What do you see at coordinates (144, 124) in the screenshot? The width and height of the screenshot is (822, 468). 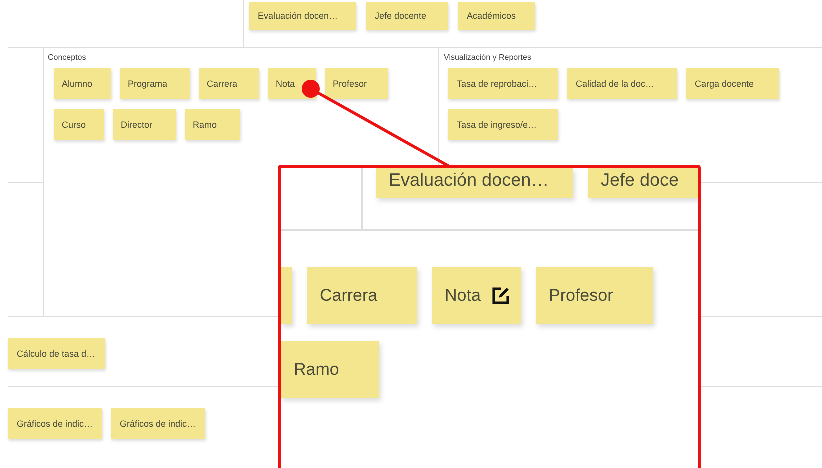 I see `sticky-note: Director` at bounding box center [144, 124].